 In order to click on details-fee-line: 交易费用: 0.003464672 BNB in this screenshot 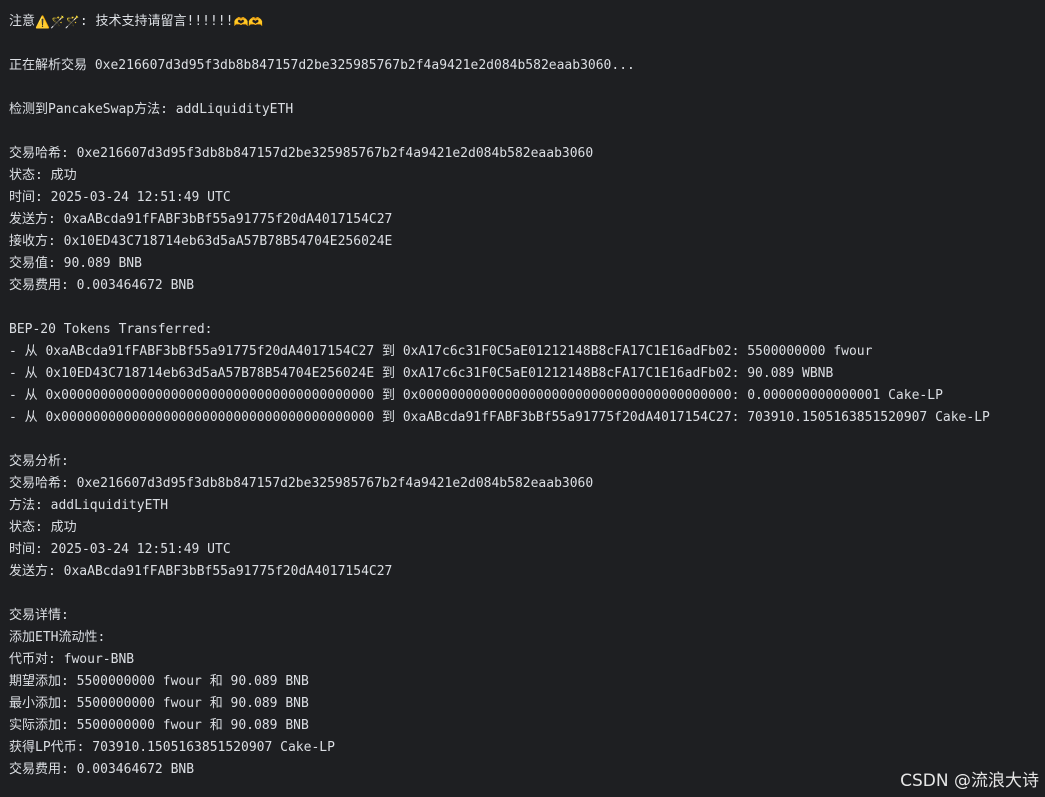, I will do `click(102, 769)`.